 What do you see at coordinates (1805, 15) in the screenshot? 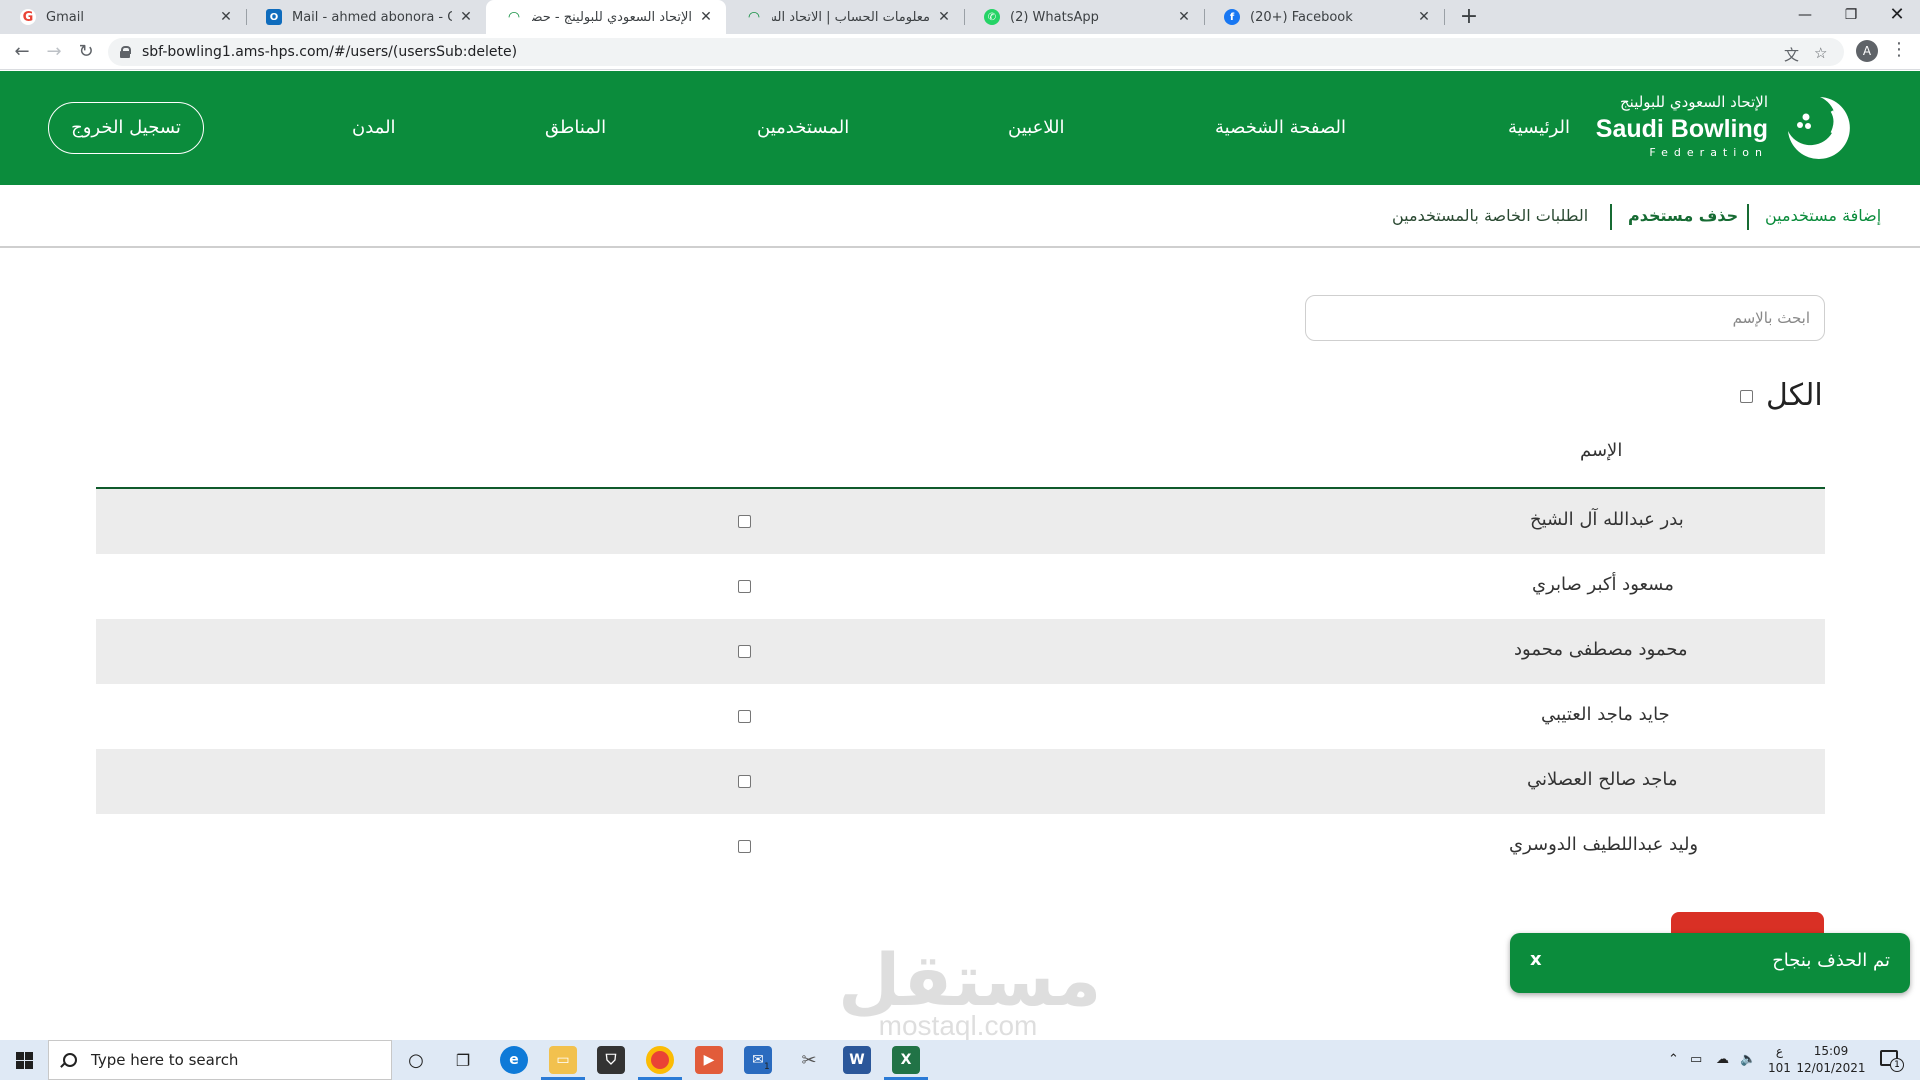
I see `minimize-button: —` at bounding box center [1805, 15].